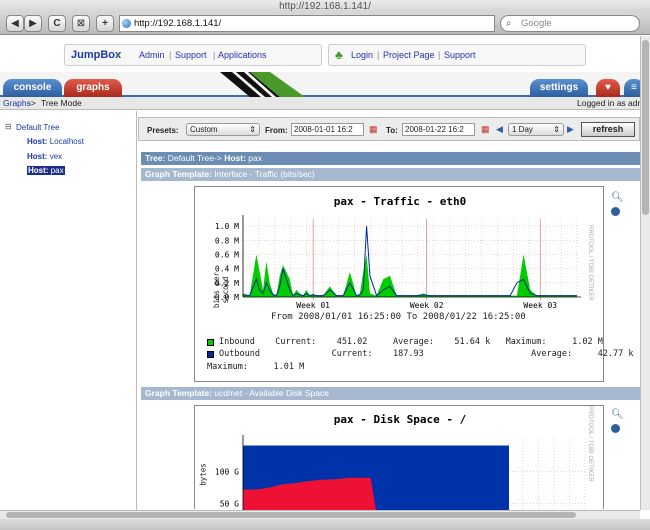  I want to click on traffic-xtick-label: Week 02, so click(427, 305).